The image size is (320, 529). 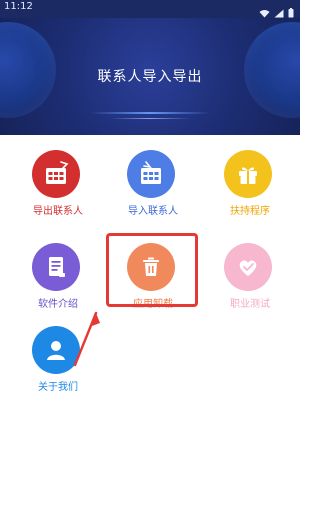 I want to click on grid-item-export-contacts: 导出联系人, so click(x=58, y=190).